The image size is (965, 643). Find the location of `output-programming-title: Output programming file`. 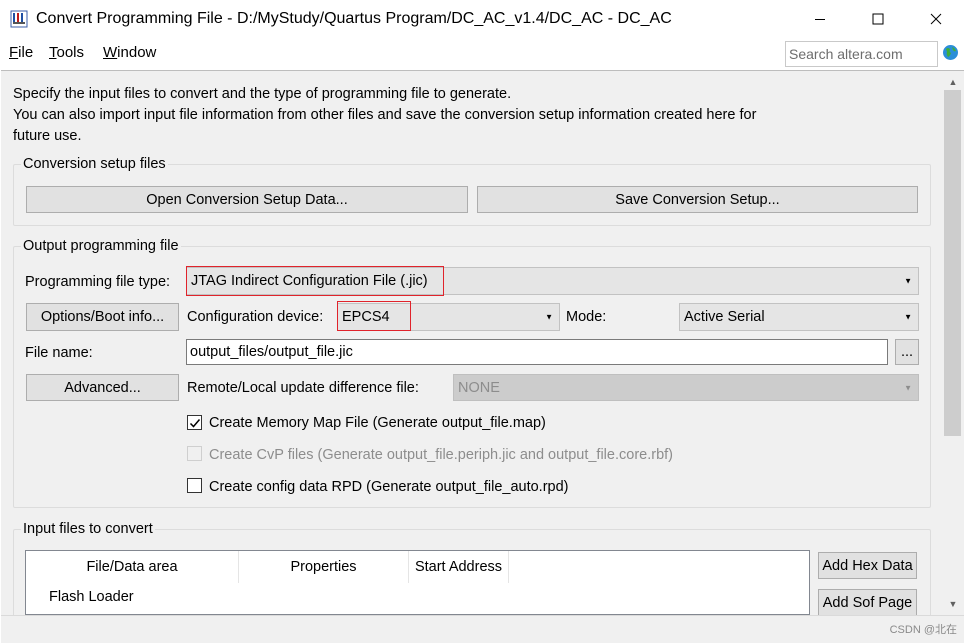

output-programming-title: Output programming file is located at coordinates (101, 246).